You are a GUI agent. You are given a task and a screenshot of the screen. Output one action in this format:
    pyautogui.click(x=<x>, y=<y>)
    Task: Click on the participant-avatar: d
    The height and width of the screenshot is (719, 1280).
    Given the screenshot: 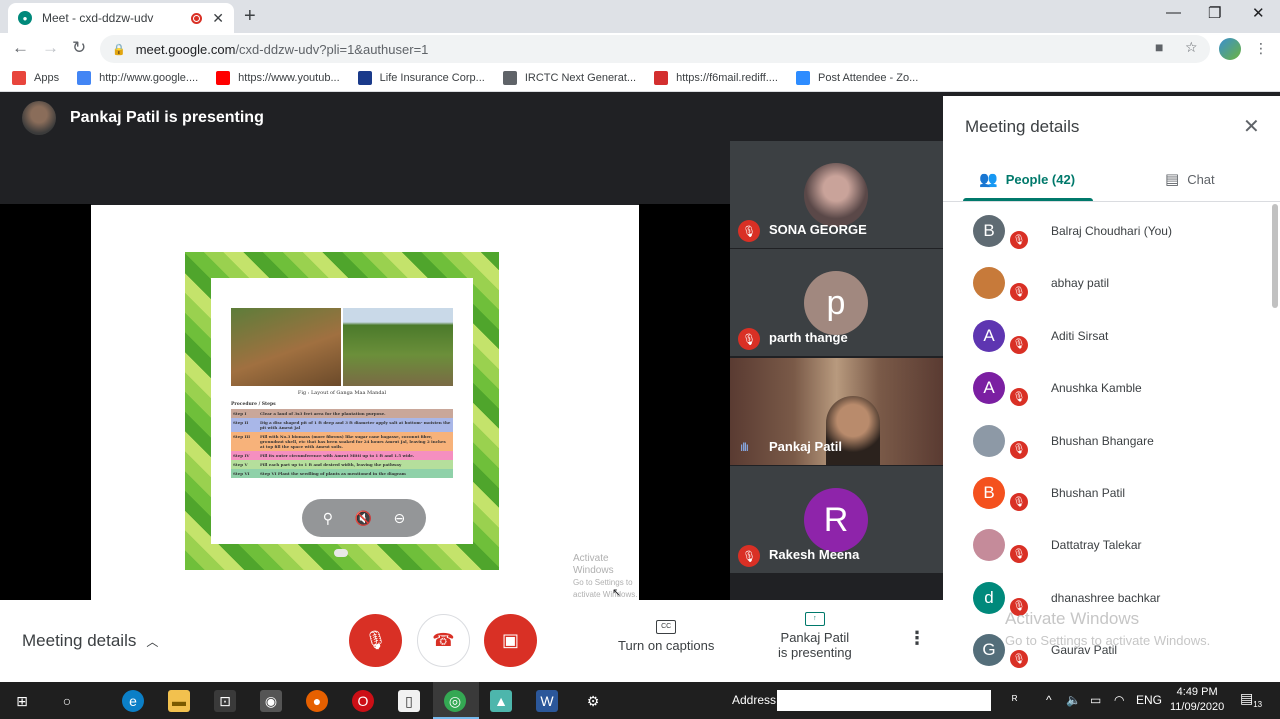 What is the action you would take?
    pyautogui.click(x=989, y=597)
    